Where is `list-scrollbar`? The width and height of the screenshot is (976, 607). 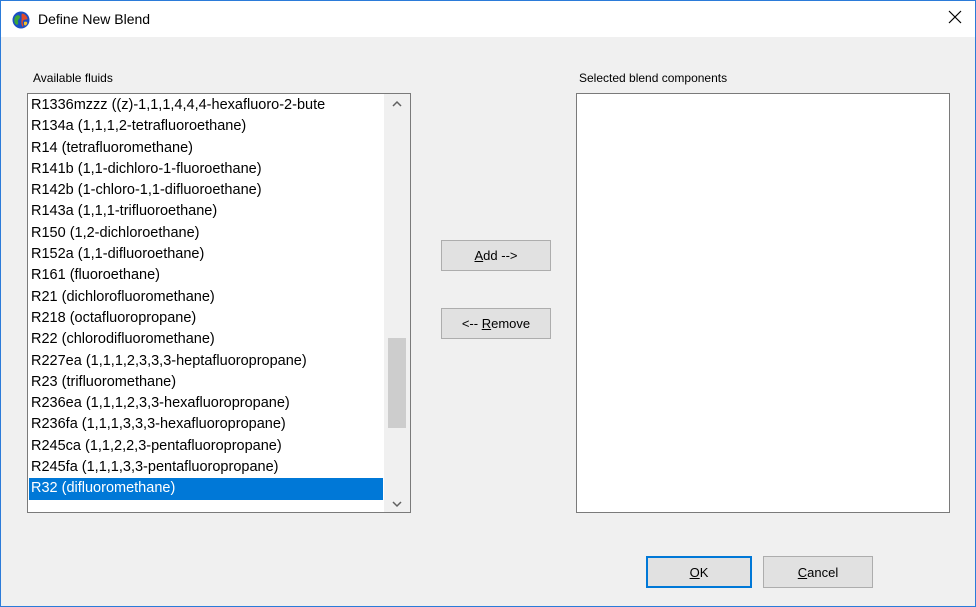 list-scrollbar is located at coordinates (397, 303).